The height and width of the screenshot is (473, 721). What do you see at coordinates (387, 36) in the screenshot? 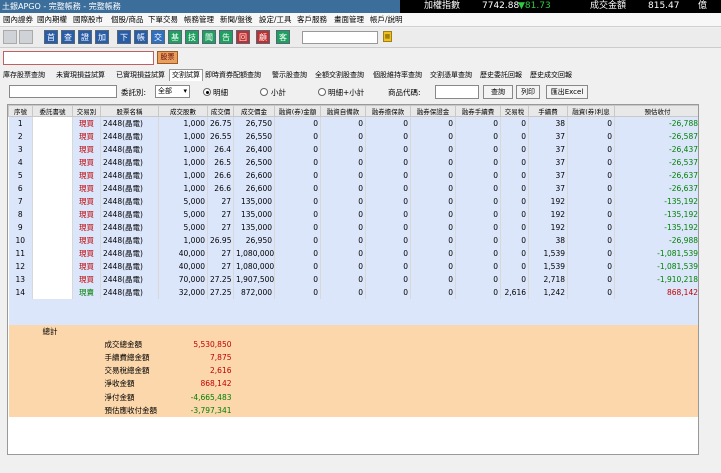
I see `lock-icon: ■` at bounding box center [387, 36].